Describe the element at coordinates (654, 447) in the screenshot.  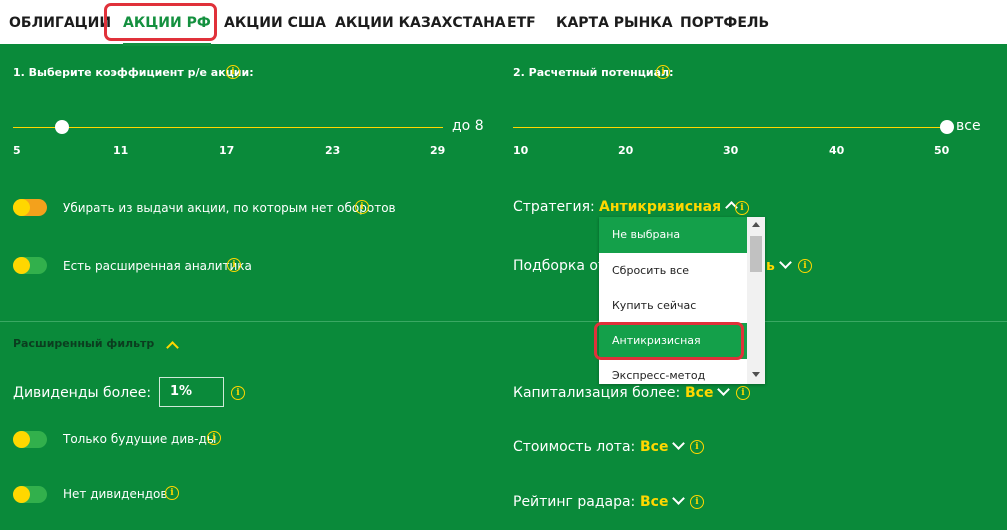
I see `lot-cost-value: Все` at that location.